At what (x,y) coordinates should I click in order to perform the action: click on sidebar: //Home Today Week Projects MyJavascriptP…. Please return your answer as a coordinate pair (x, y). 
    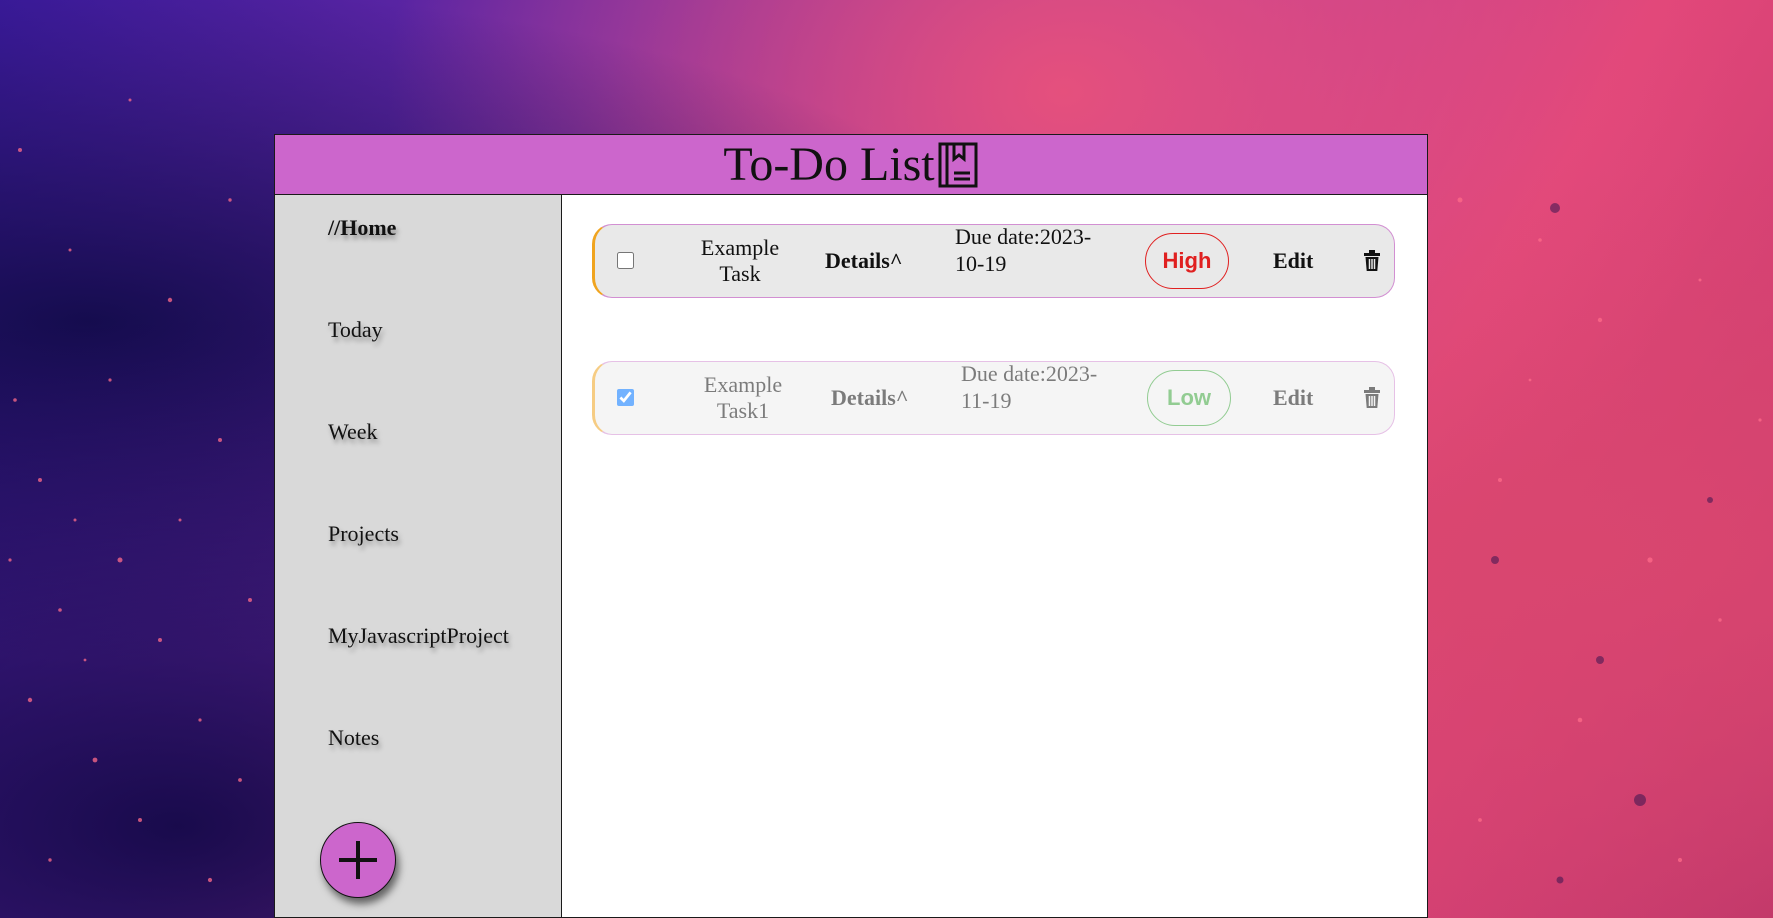
    Looking at the image, I should click on (418, 556).